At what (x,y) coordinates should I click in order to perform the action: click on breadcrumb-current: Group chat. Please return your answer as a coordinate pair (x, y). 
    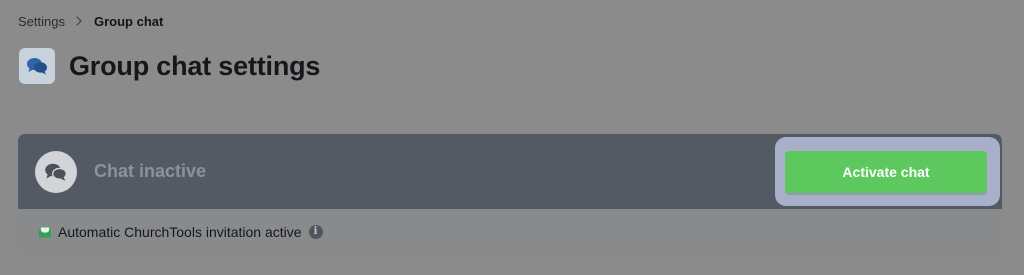
    Looking at the image, I should click on (128, 21).